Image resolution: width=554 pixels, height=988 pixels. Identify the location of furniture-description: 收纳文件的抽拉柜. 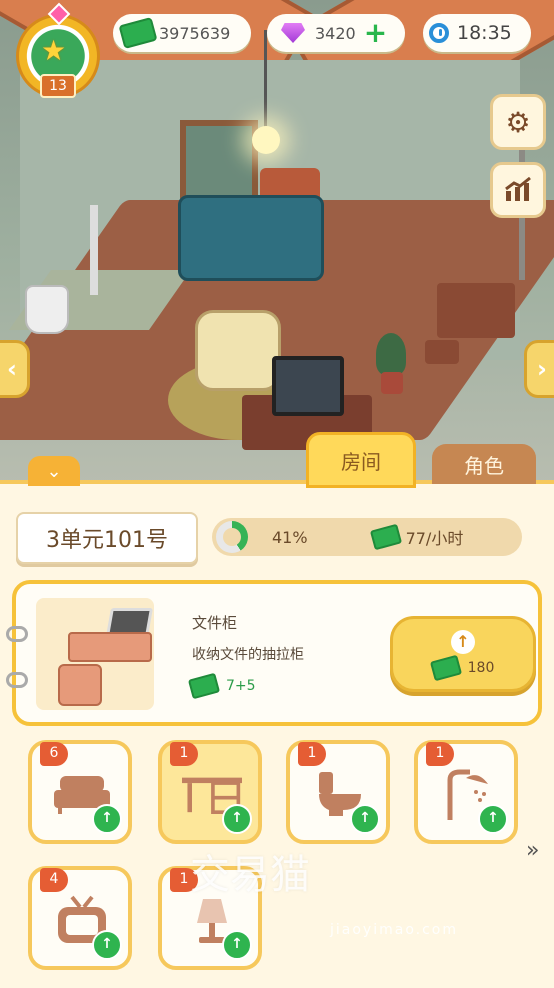
(248, 655).